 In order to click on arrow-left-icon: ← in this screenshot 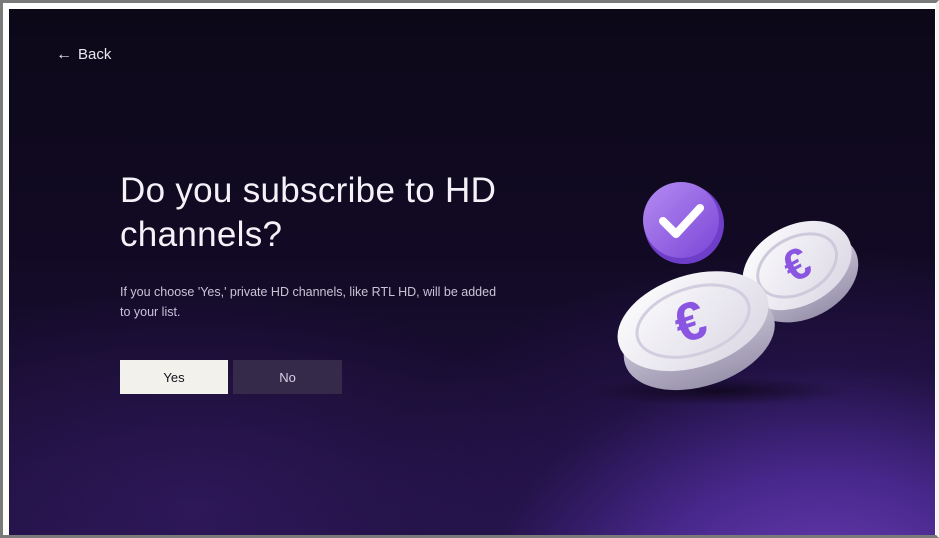, I will do `click(64, 54)`.